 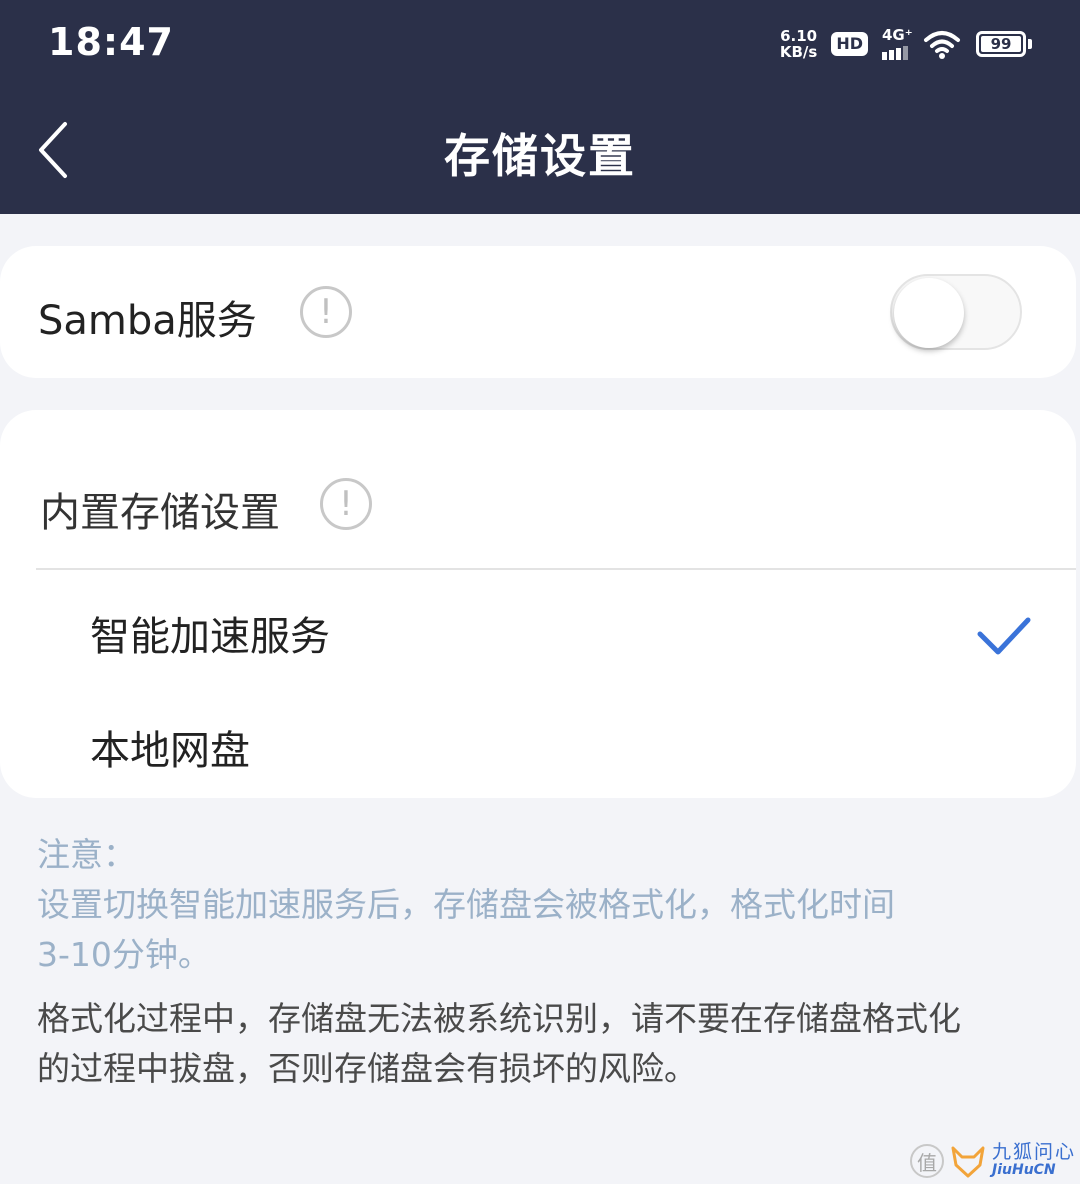 I want to click on net-speed-unit: KB/s, so click(x=798, y=52).